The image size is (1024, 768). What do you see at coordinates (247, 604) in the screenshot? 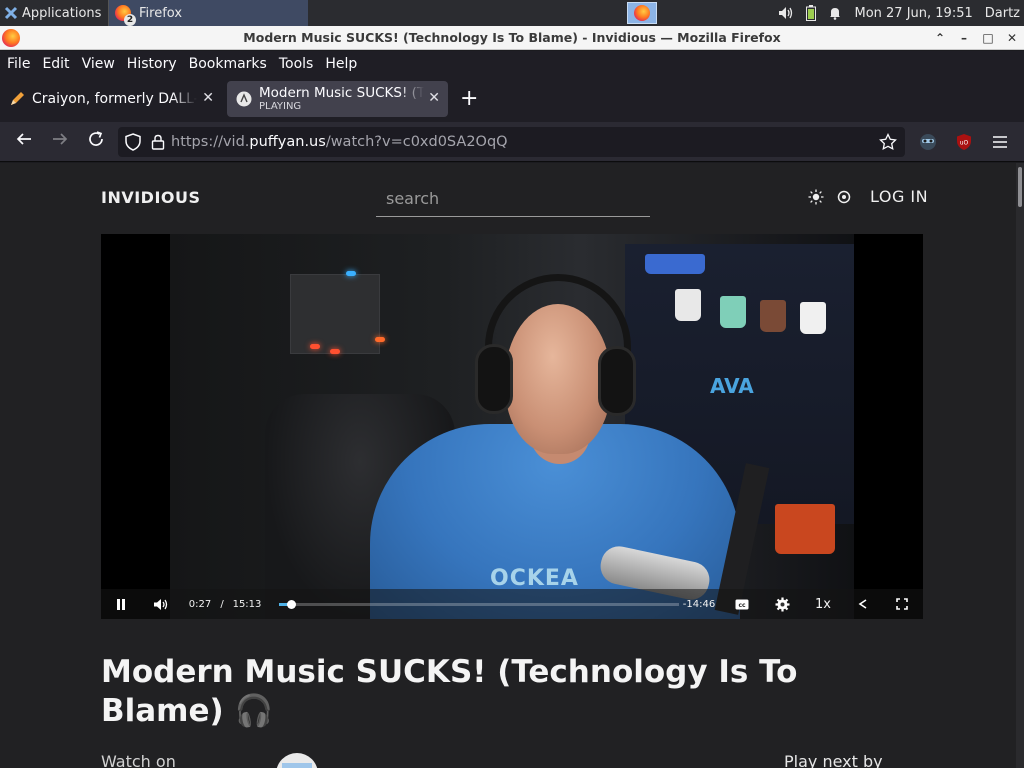
I see `duration: 15:13` at bounding box center [247, 604].